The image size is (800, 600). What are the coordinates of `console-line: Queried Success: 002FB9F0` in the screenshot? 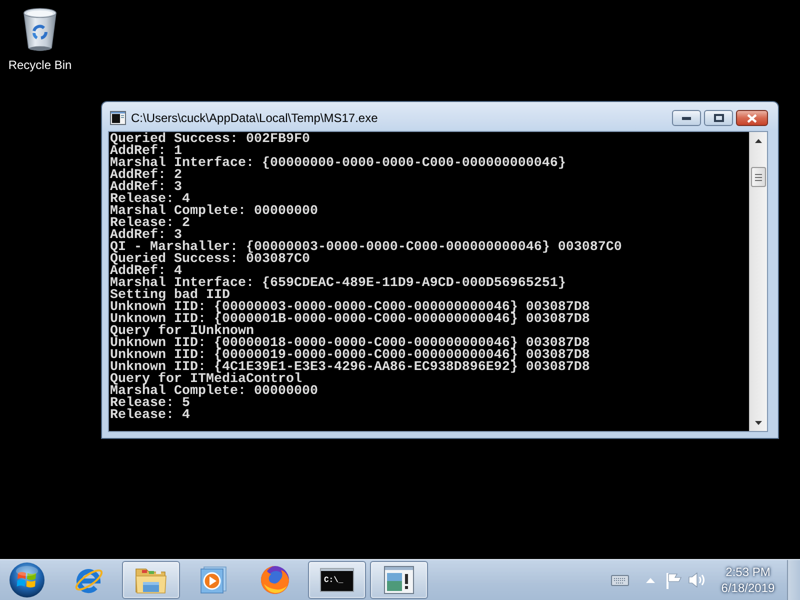 It's located at (210, 140).